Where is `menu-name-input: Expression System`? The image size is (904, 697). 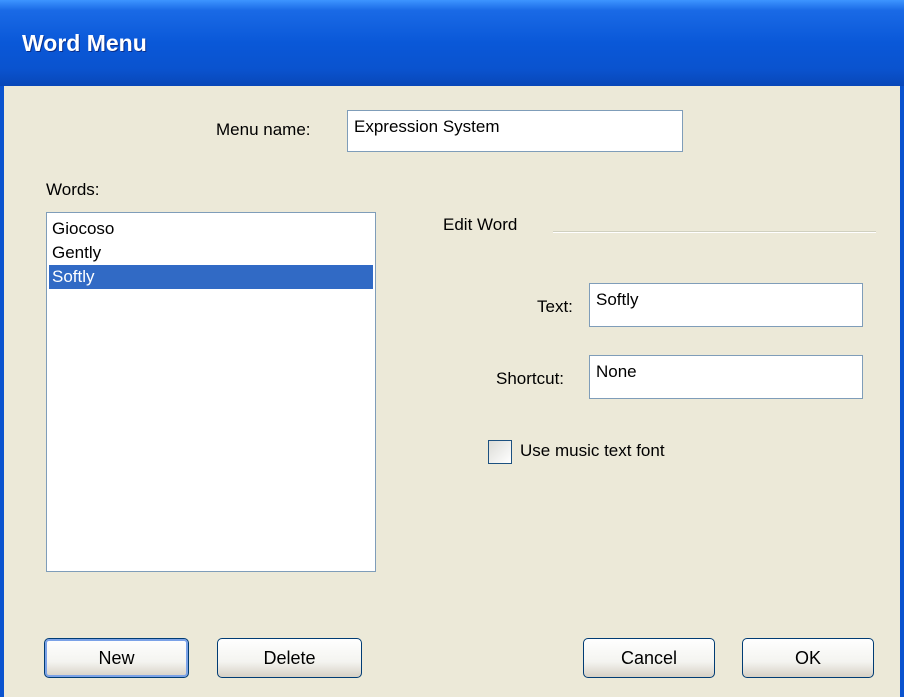
menu-name-input: Expression System is located at coordinates (515, 131).